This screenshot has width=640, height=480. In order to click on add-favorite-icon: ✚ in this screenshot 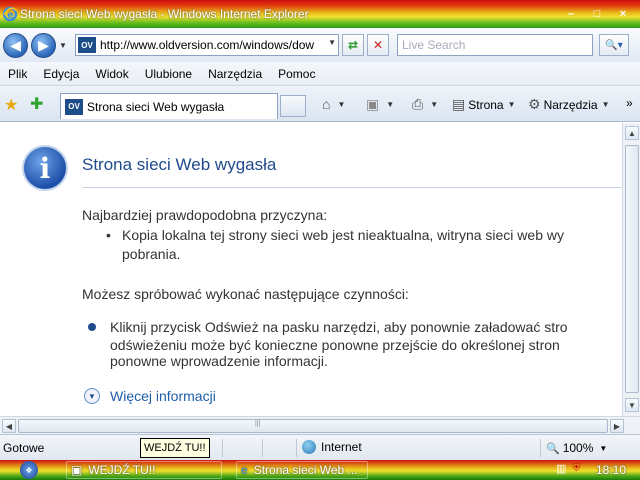, I will do `click(36, 104)`.